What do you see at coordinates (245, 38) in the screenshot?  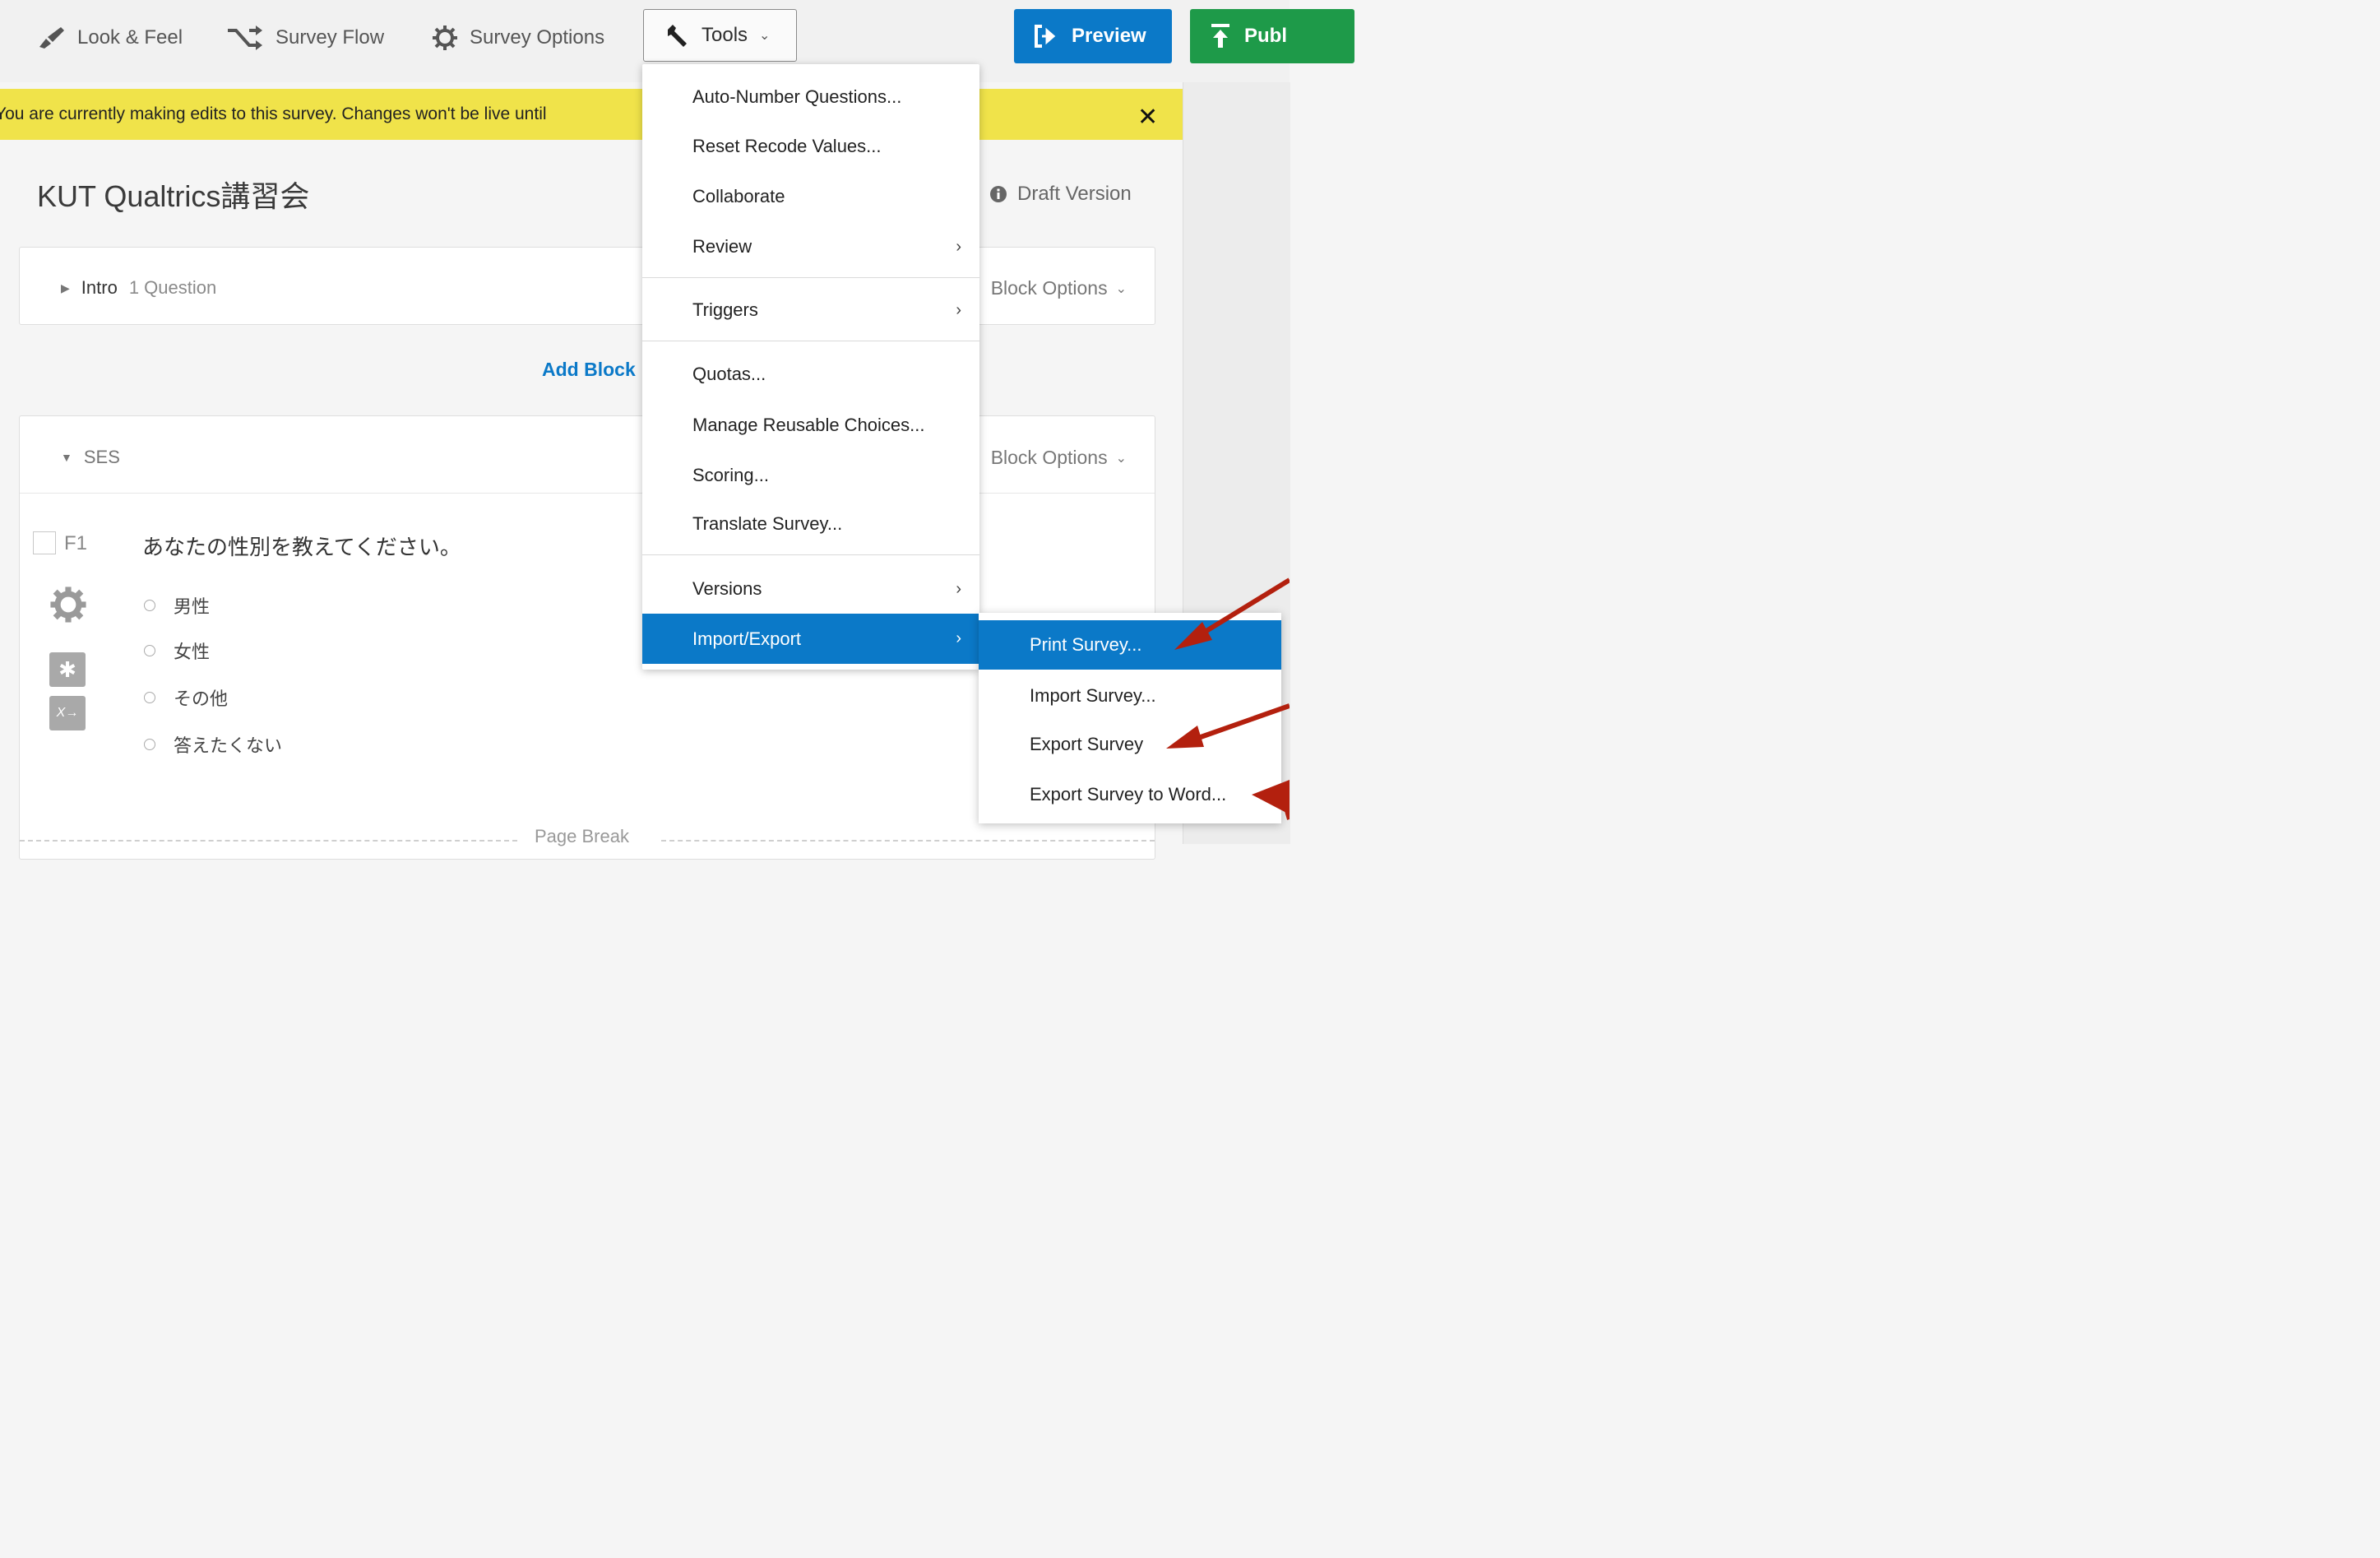 I see `shuffle-icon` at bounding box center [245, 38].